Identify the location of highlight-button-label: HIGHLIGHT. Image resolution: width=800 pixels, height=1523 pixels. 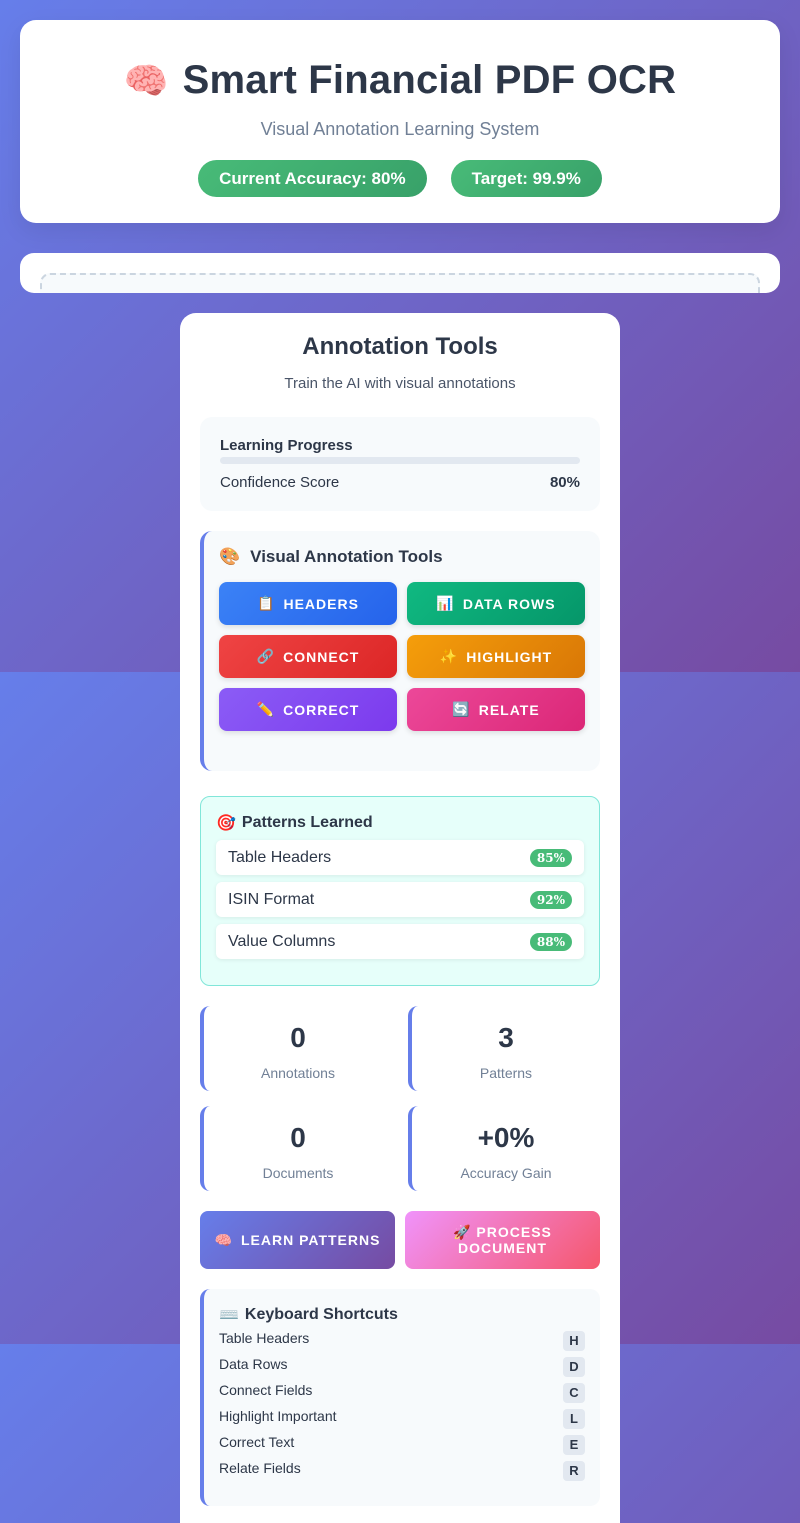
(509, 656).